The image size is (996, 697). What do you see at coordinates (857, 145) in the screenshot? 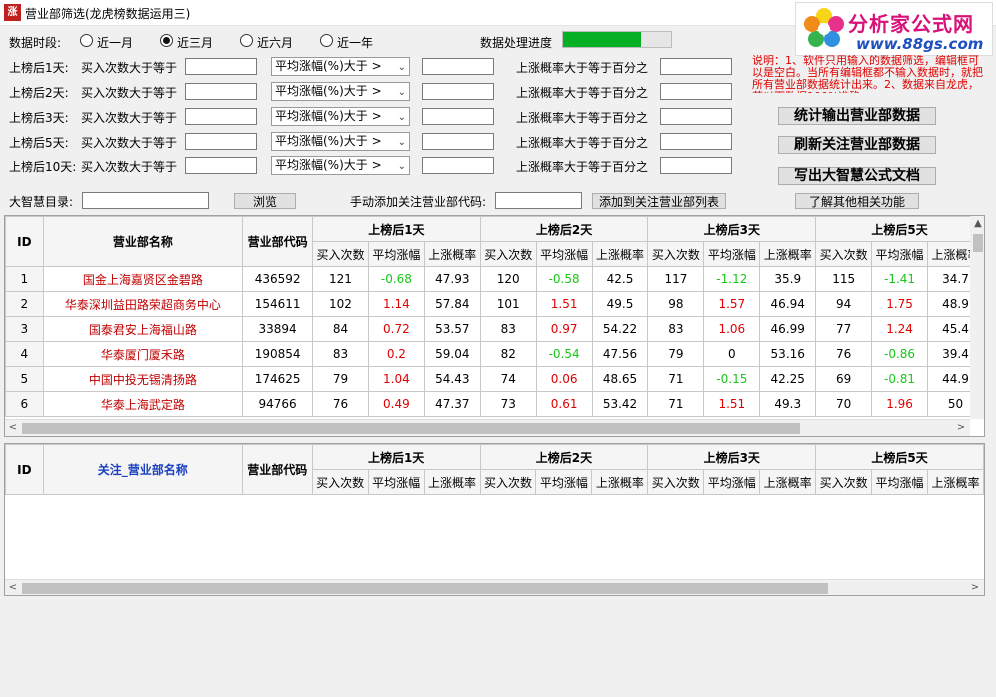
I see `refresh-button: 刷新关注营业部数据` at bounding box center [857, 145].